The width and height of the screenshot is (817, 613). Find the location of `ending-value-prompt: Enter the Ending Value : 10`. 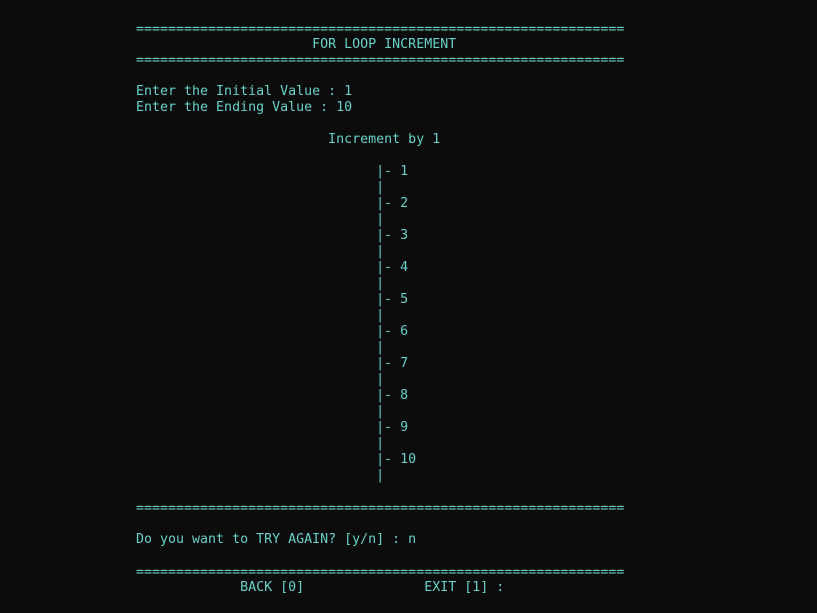

ending-value-prompt: Enter the Ending Value : 10 is located at coordinates (244, 107).